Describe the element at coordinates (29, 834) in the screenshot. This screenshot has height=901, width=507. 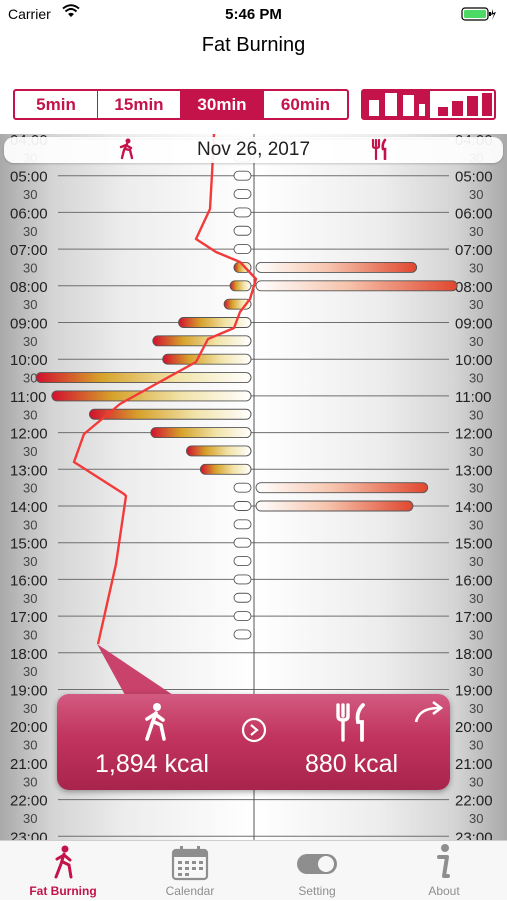
I see `hour-label-left: 23:00` at that location.